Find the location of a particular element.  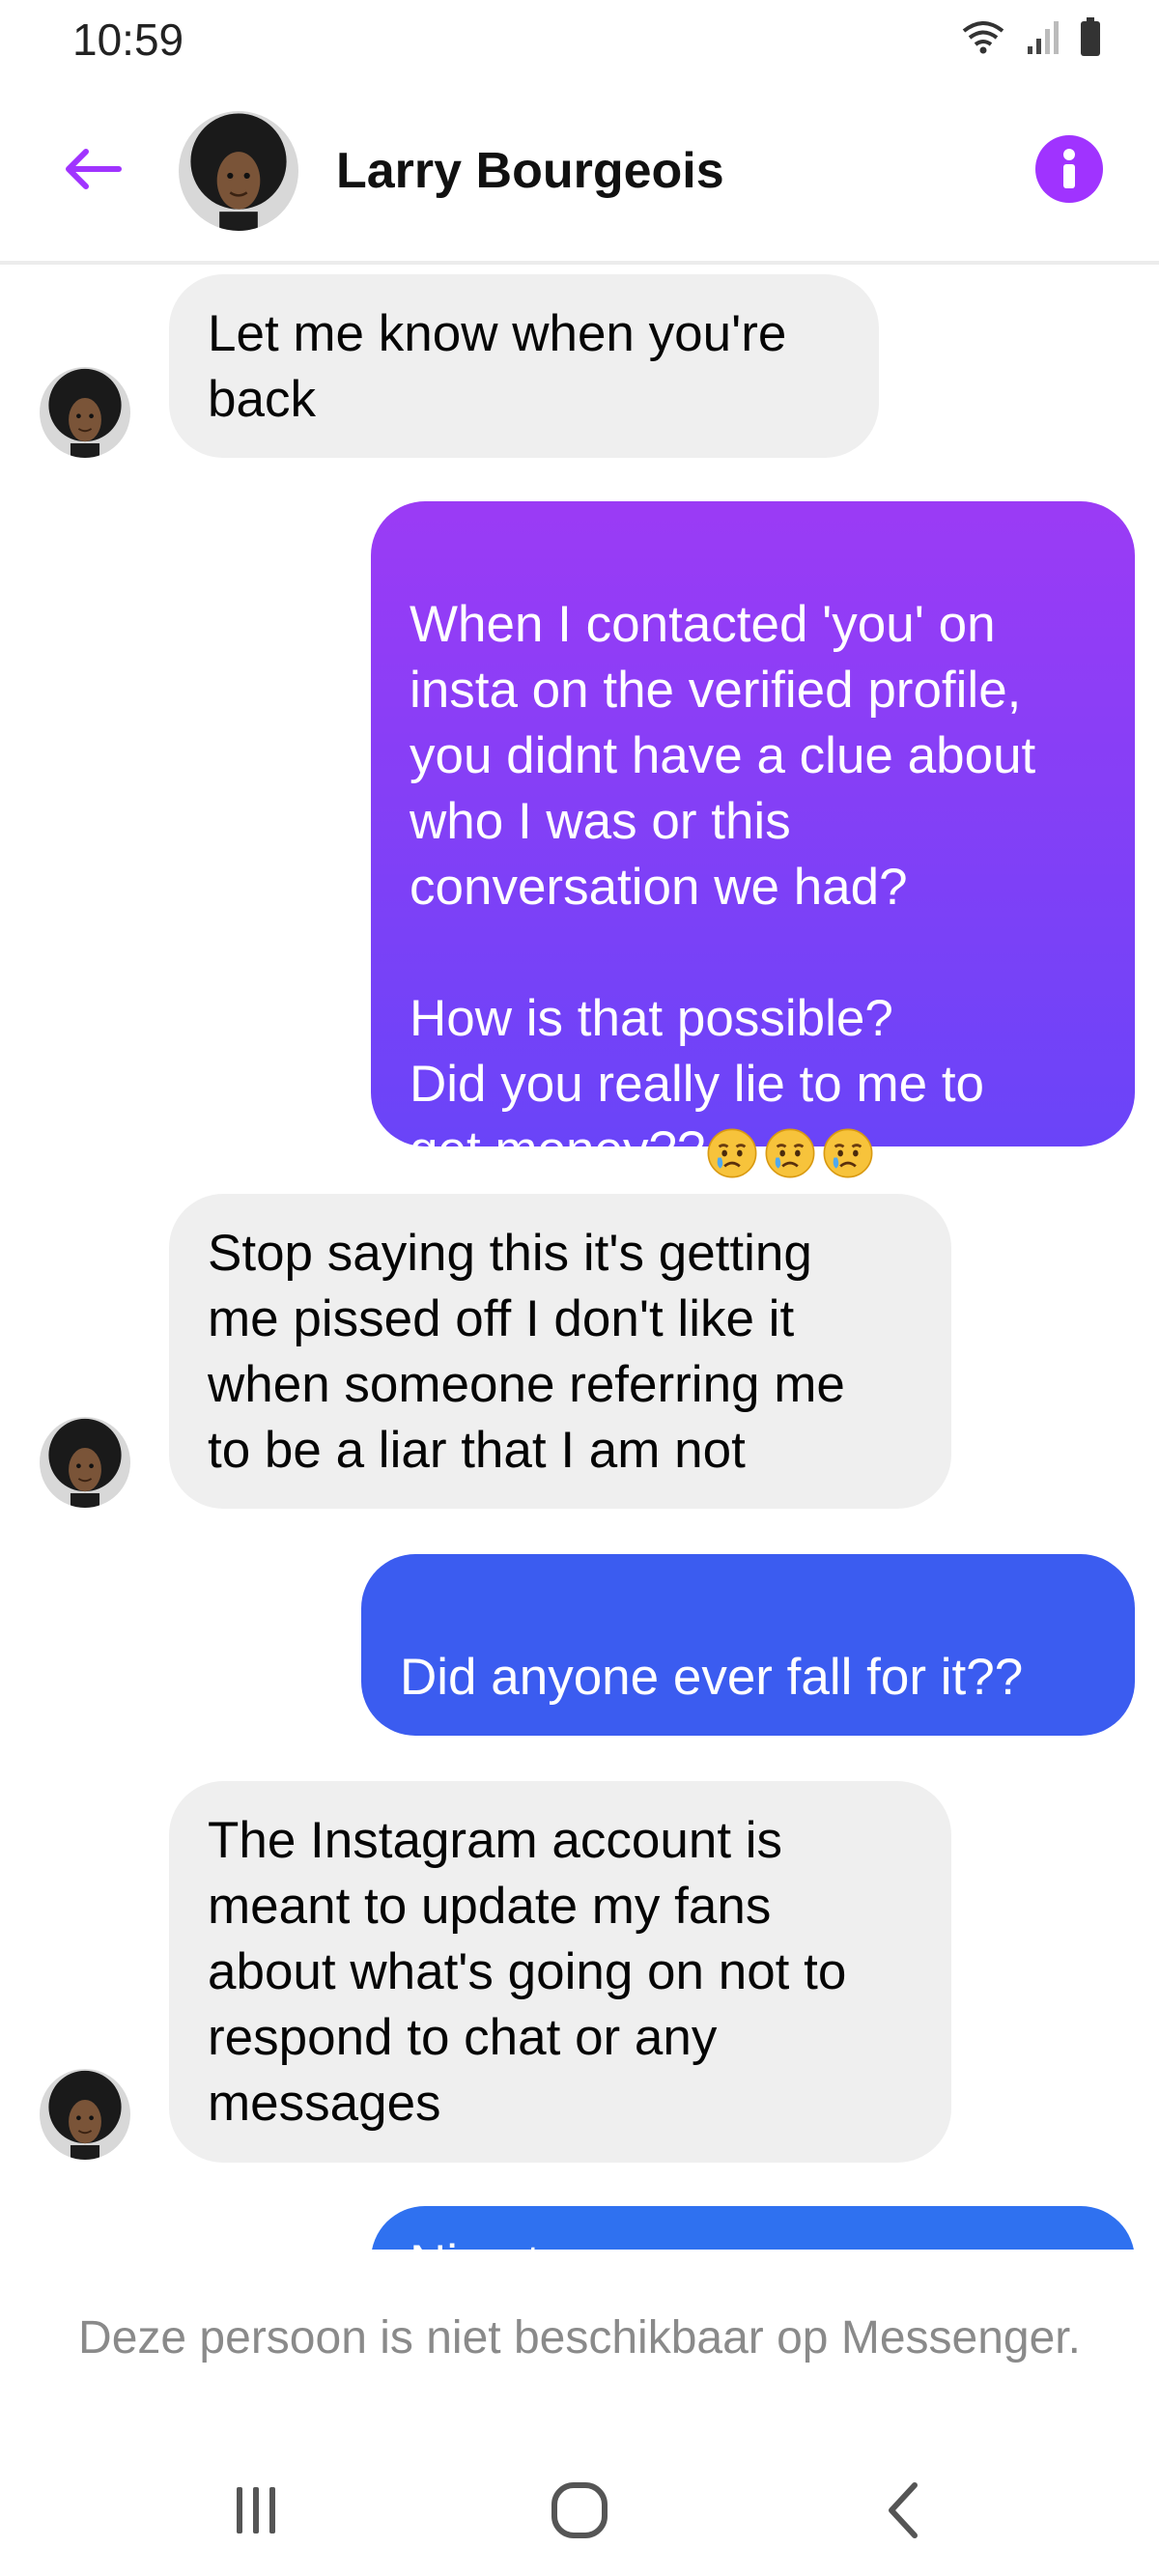

info-button is located at coordinates (1069, 169).